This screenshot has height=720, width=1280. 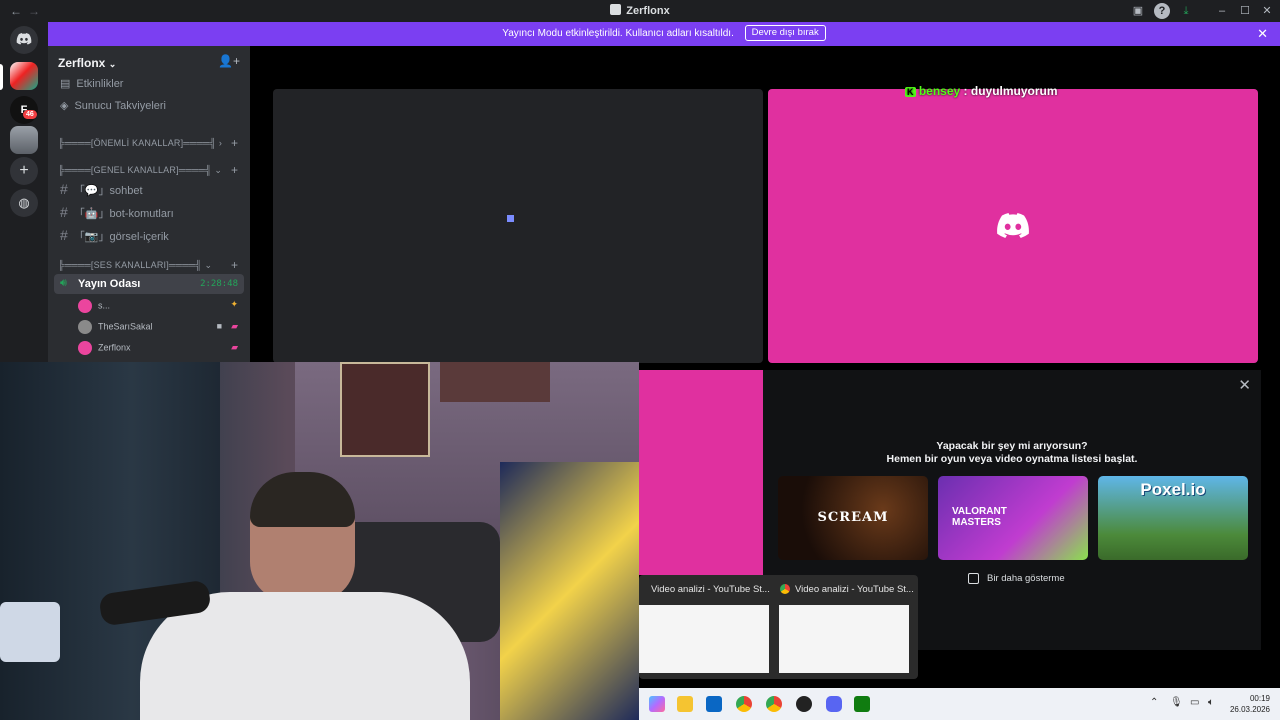 I want to click on notification-badge: 46, so click(x=30, y=114).